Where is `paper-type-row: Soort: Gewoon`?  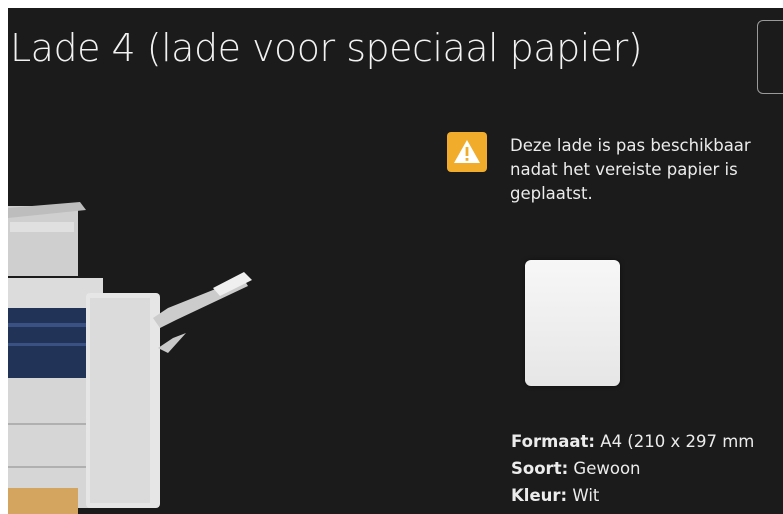
paper-type-row: Soort: Gewoon is located at coordinates (647, 470).